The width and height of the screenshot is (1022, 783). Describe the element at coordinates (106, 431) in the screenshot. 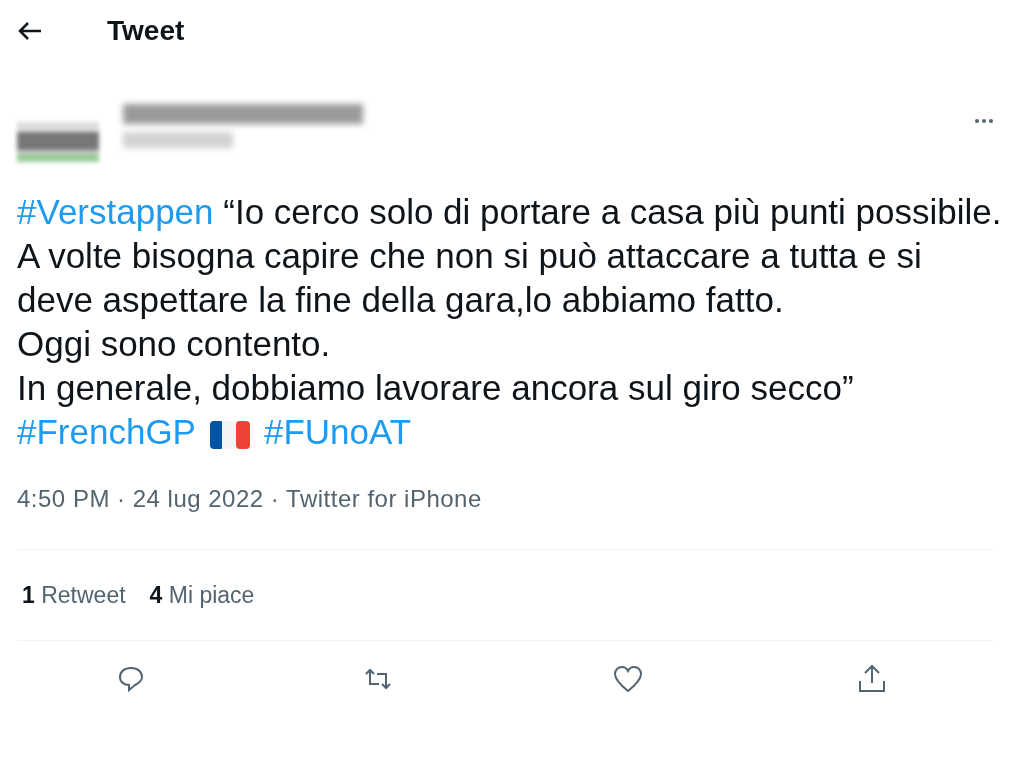

I see `hashtag-link: #FrenchGP` at that location.